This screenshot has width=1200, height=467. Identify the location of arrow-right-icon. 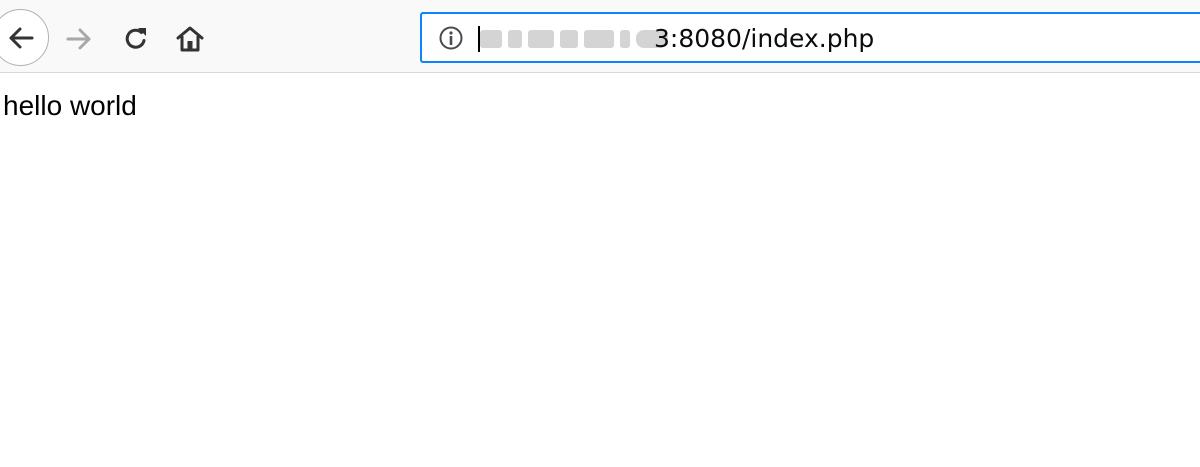
(78, 39).